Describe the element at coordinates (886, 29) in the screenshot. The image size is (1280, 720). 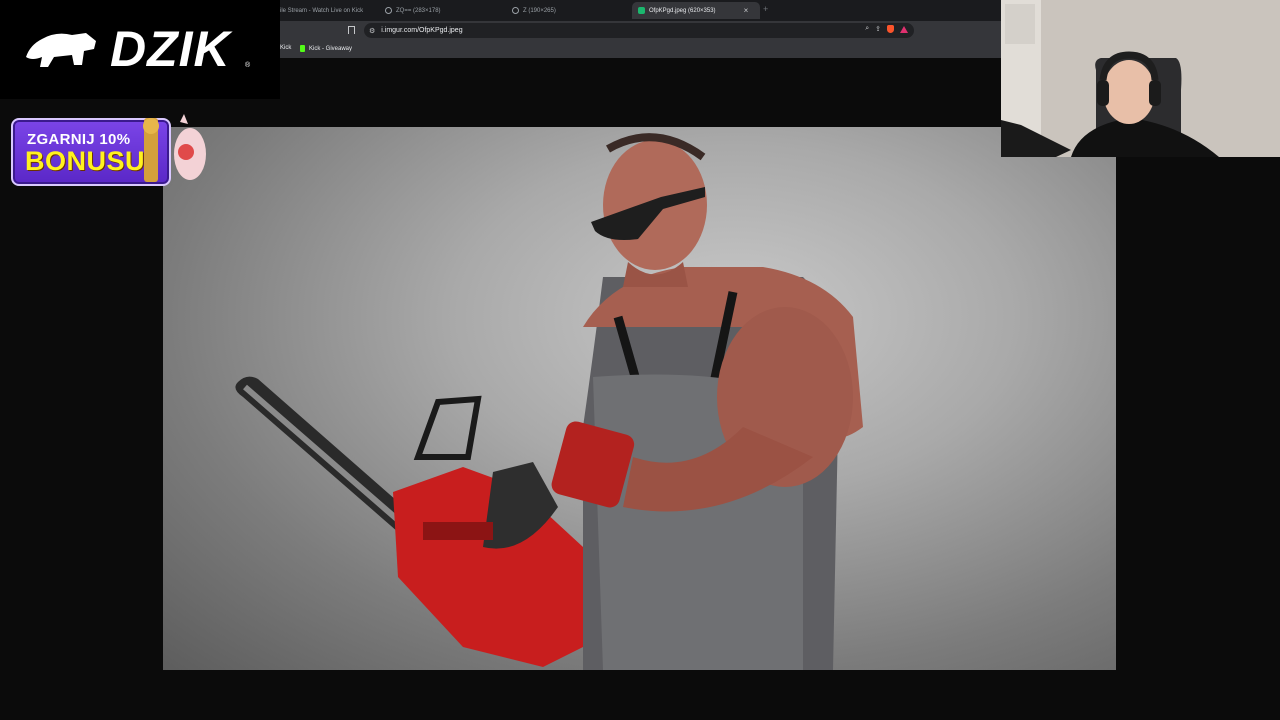
I see `address-bar-actions: ⌕ ⇪` at that location.